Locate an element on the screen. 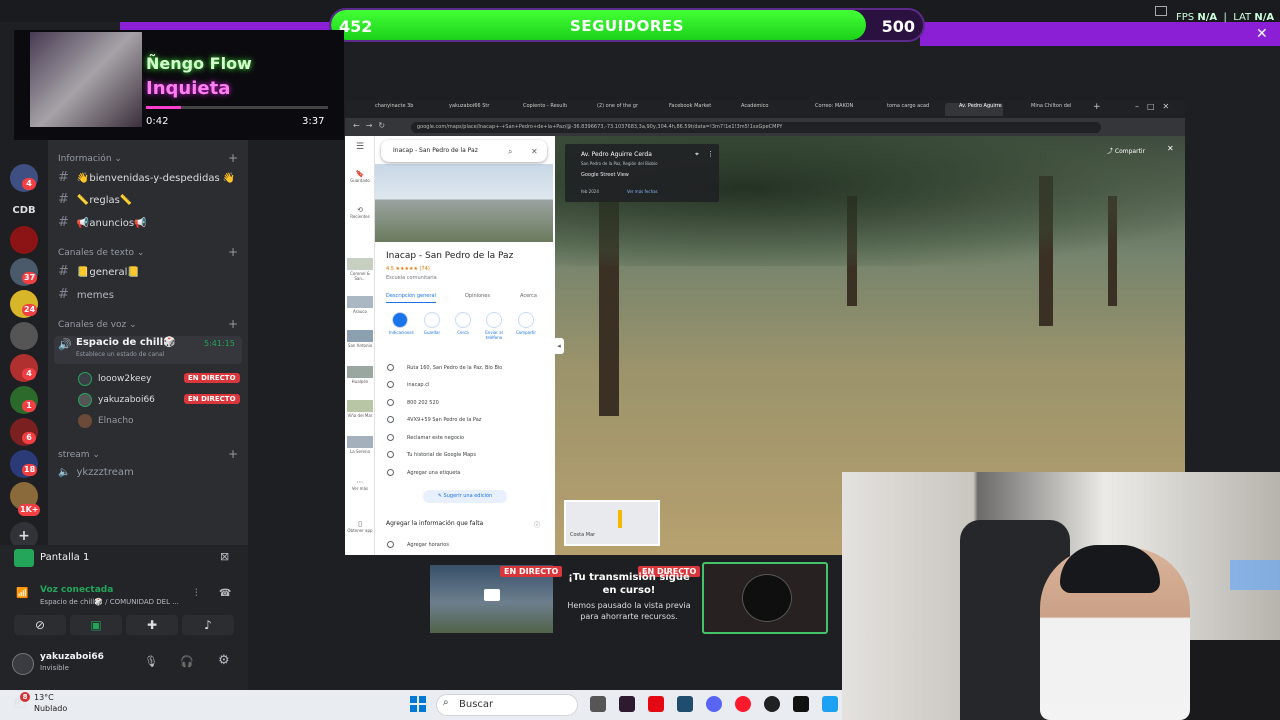  claim-business-link: Reclamar este negocio is located at coordinates (435, 438).